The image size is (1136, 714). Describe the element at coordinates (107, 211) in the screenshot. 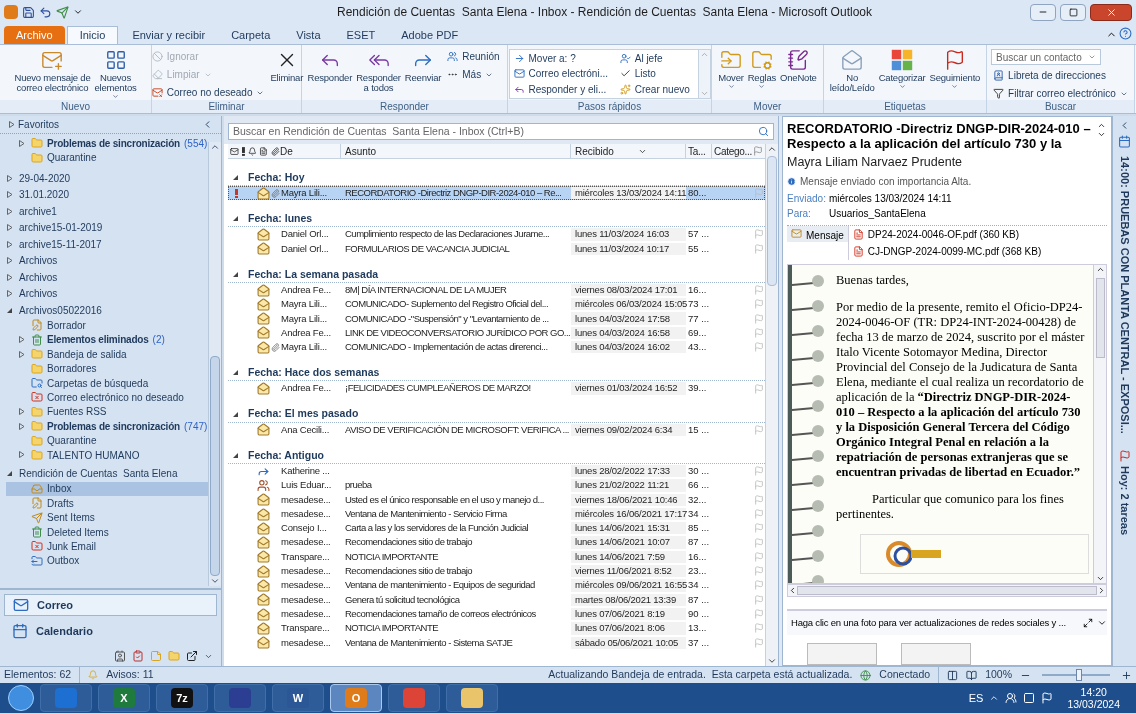

I see `mailbox-item: archive1` at that location.